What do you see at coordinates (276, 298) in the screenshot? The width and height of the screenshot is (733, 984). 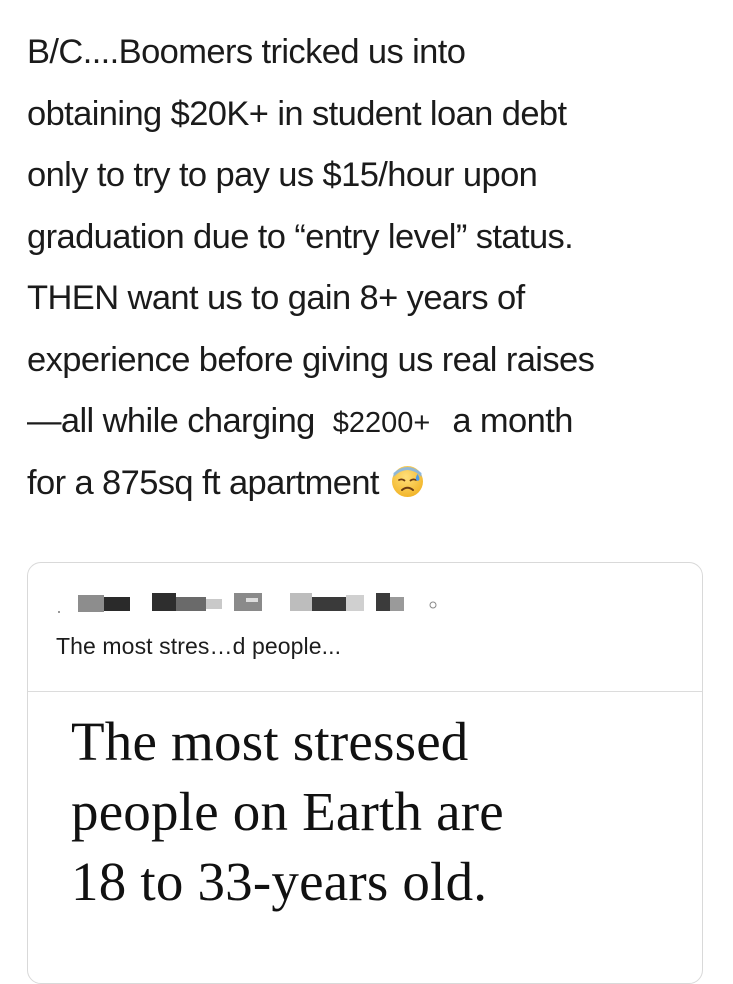 I see `post-line-5: THEN want us to gain 8+ years of` at bounding box center [276, 298].